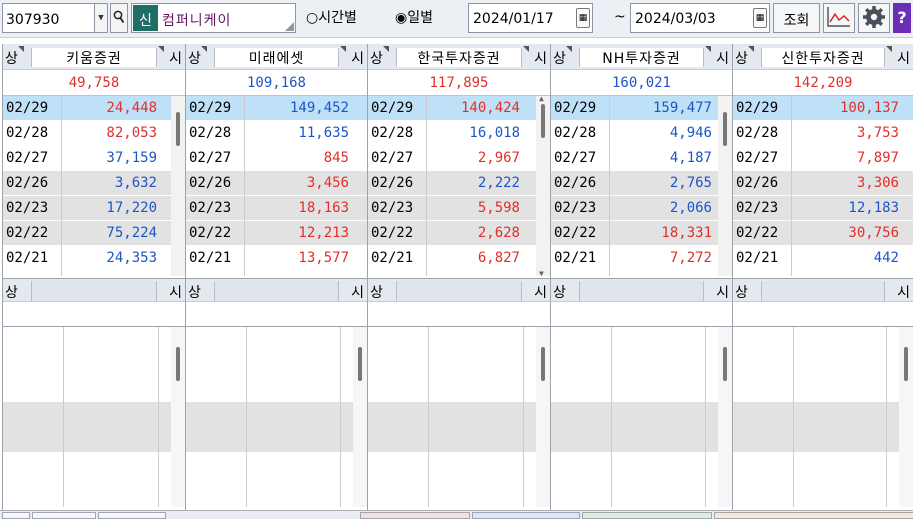 Image resolution: width=913 pixels, height=519 pixels. I want to click on broker-name: 미래에셋, so click(276, 57).